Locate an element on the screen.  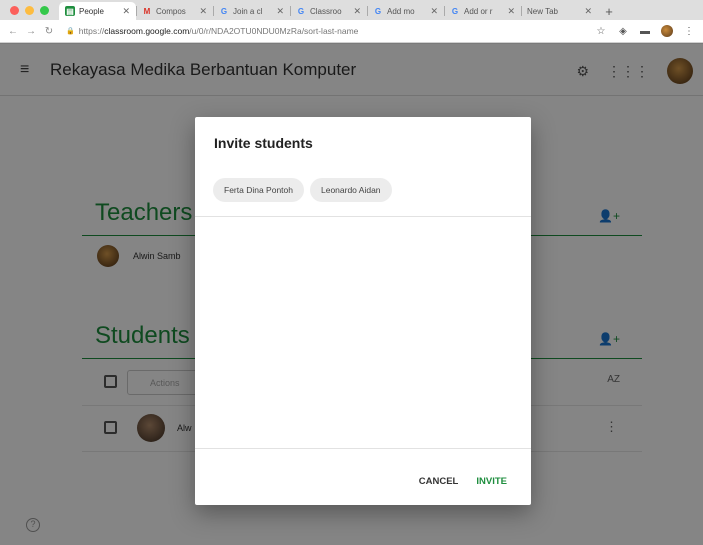
tab-label: Join a cl is located at coordinates (248, 11).